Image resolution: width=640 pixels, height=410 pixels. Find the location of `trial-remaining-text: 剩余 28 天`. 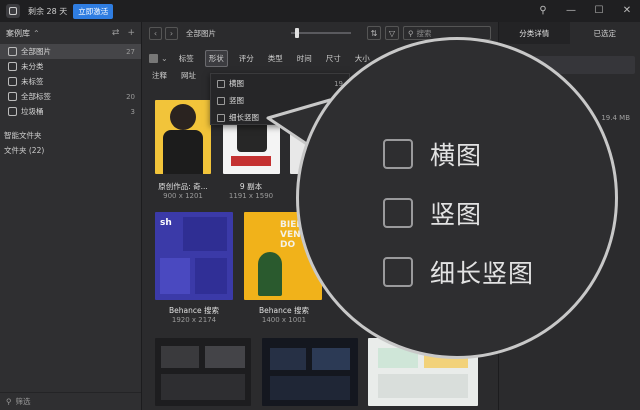

trial-remaining-text: 剩余 28 天 is located at coordinates (48, 11).